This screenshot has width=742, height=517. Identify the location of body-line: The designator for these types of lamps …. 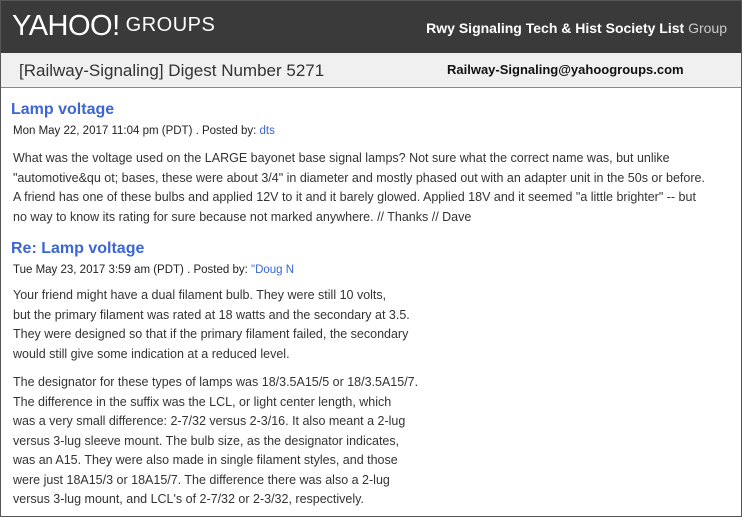
(216, 382).